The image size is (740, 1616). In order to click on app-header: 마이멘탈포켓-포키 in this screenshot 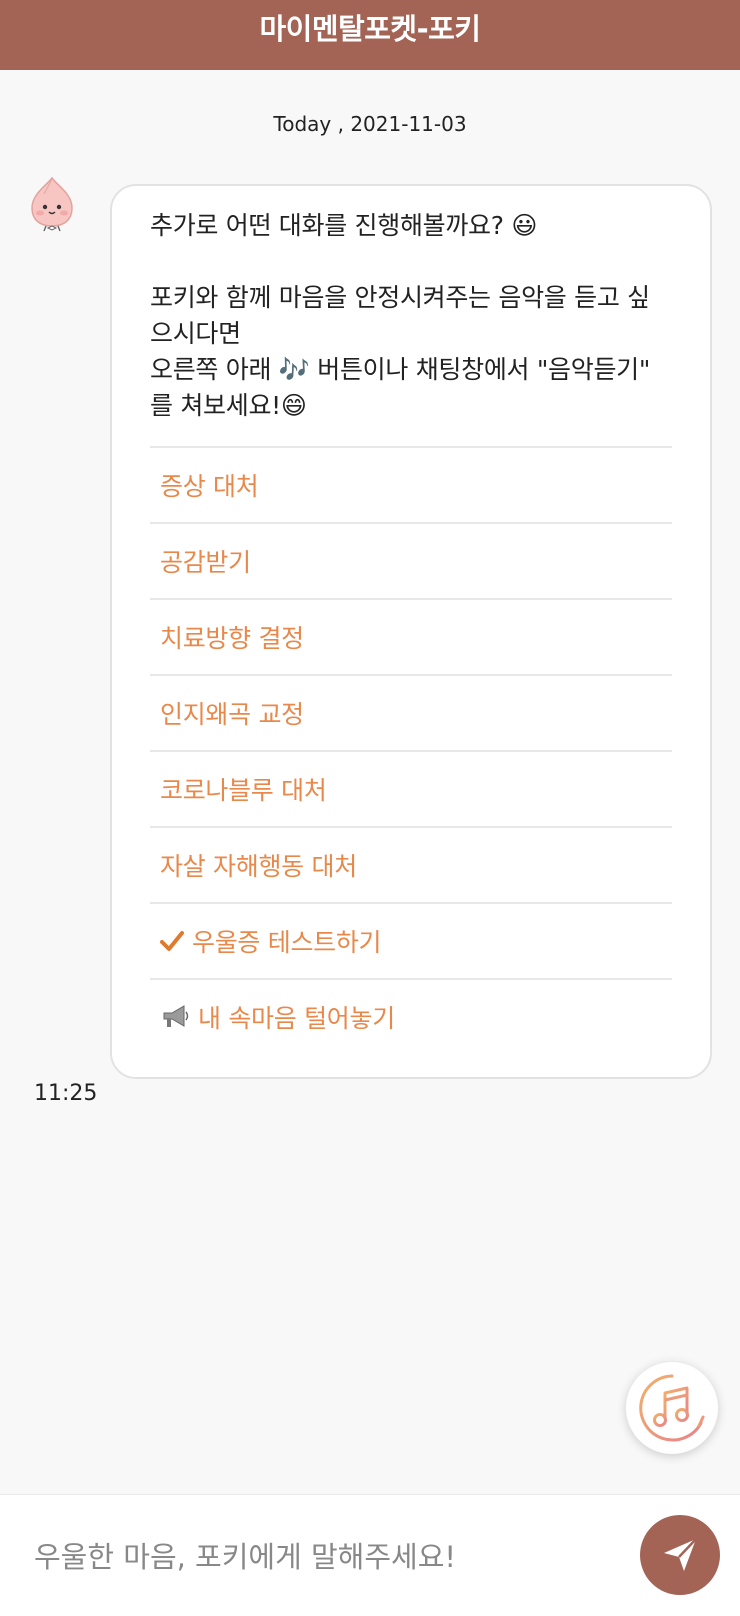, I will do `click(370, 35)`.